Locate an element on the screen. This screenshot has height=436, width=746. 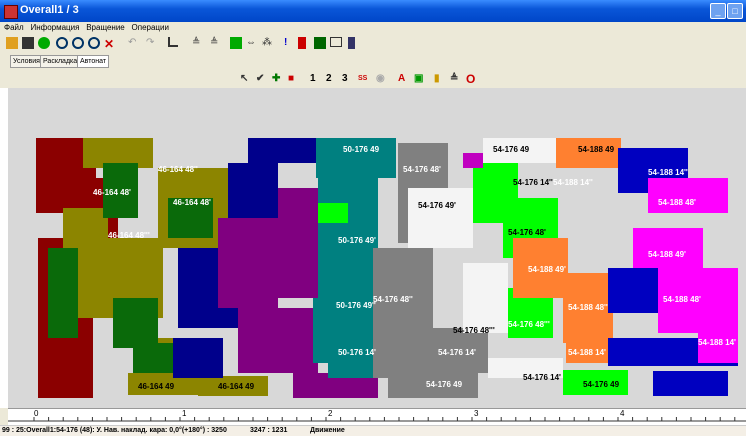
minimize-button: _ is located at coordinates (718, 11).